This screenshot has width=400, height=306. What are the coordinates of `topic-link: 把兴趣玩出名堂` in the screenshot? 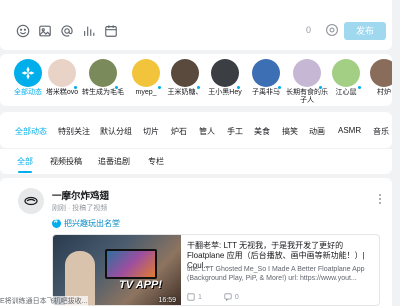 It's located at (86, 223).